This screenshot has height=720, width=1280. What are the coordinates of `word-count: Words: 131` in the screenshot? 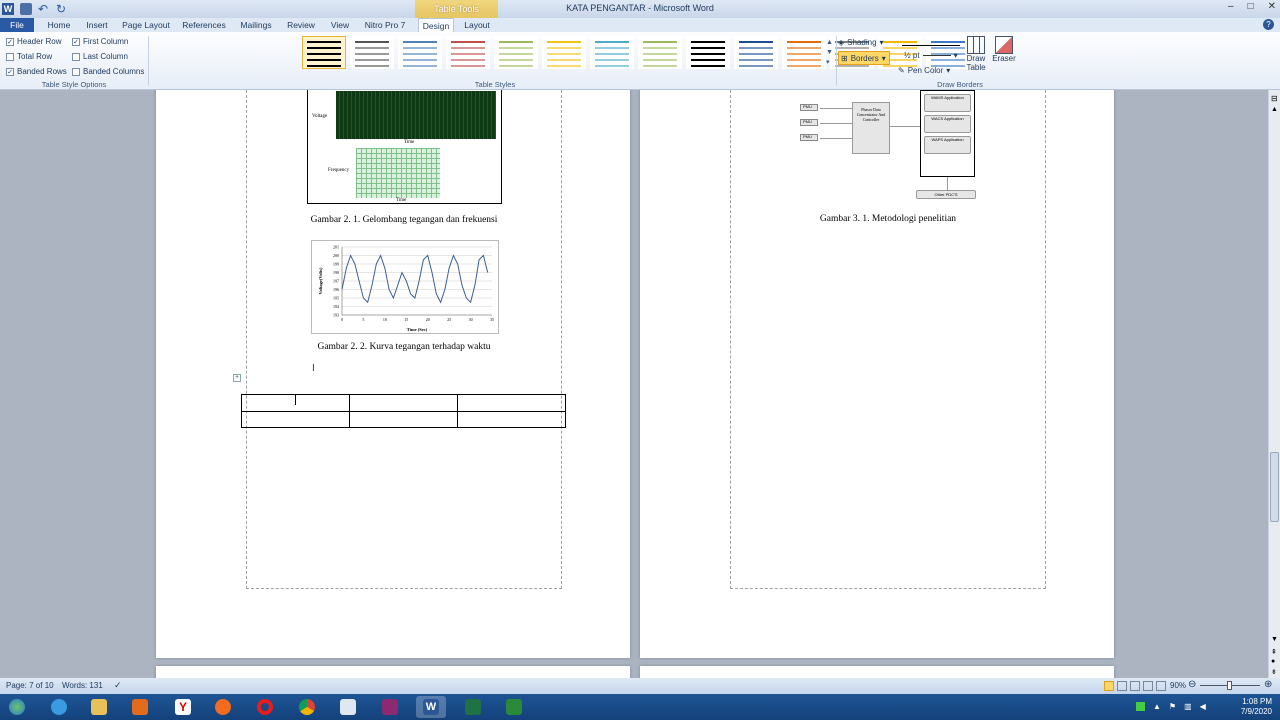 It's located at (82, 685).